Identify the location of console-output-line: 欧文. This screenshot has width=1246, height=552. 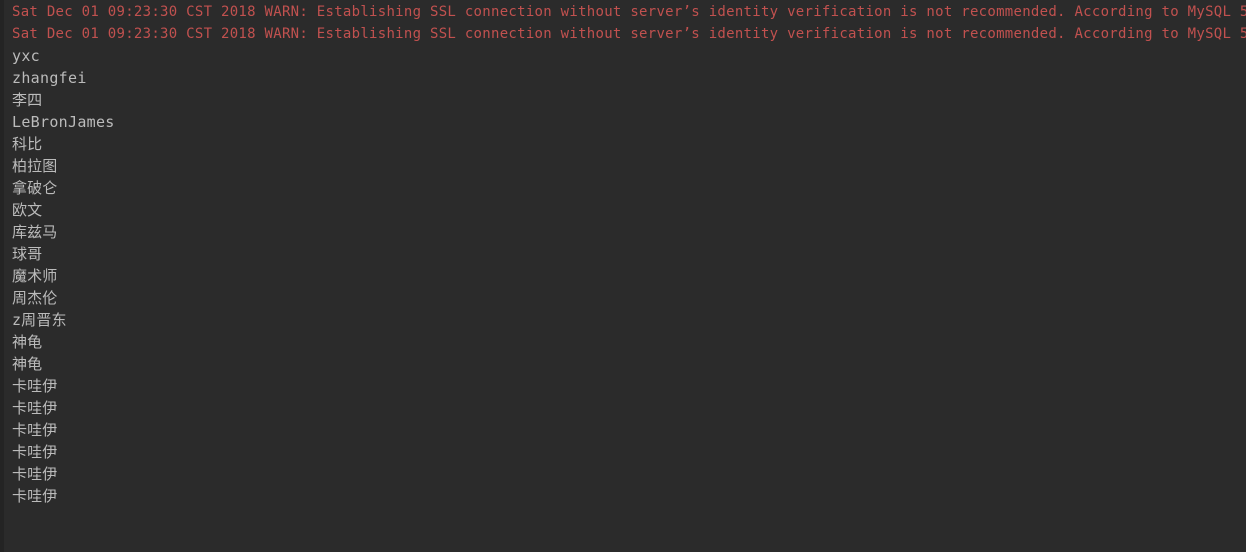
(27, 210).